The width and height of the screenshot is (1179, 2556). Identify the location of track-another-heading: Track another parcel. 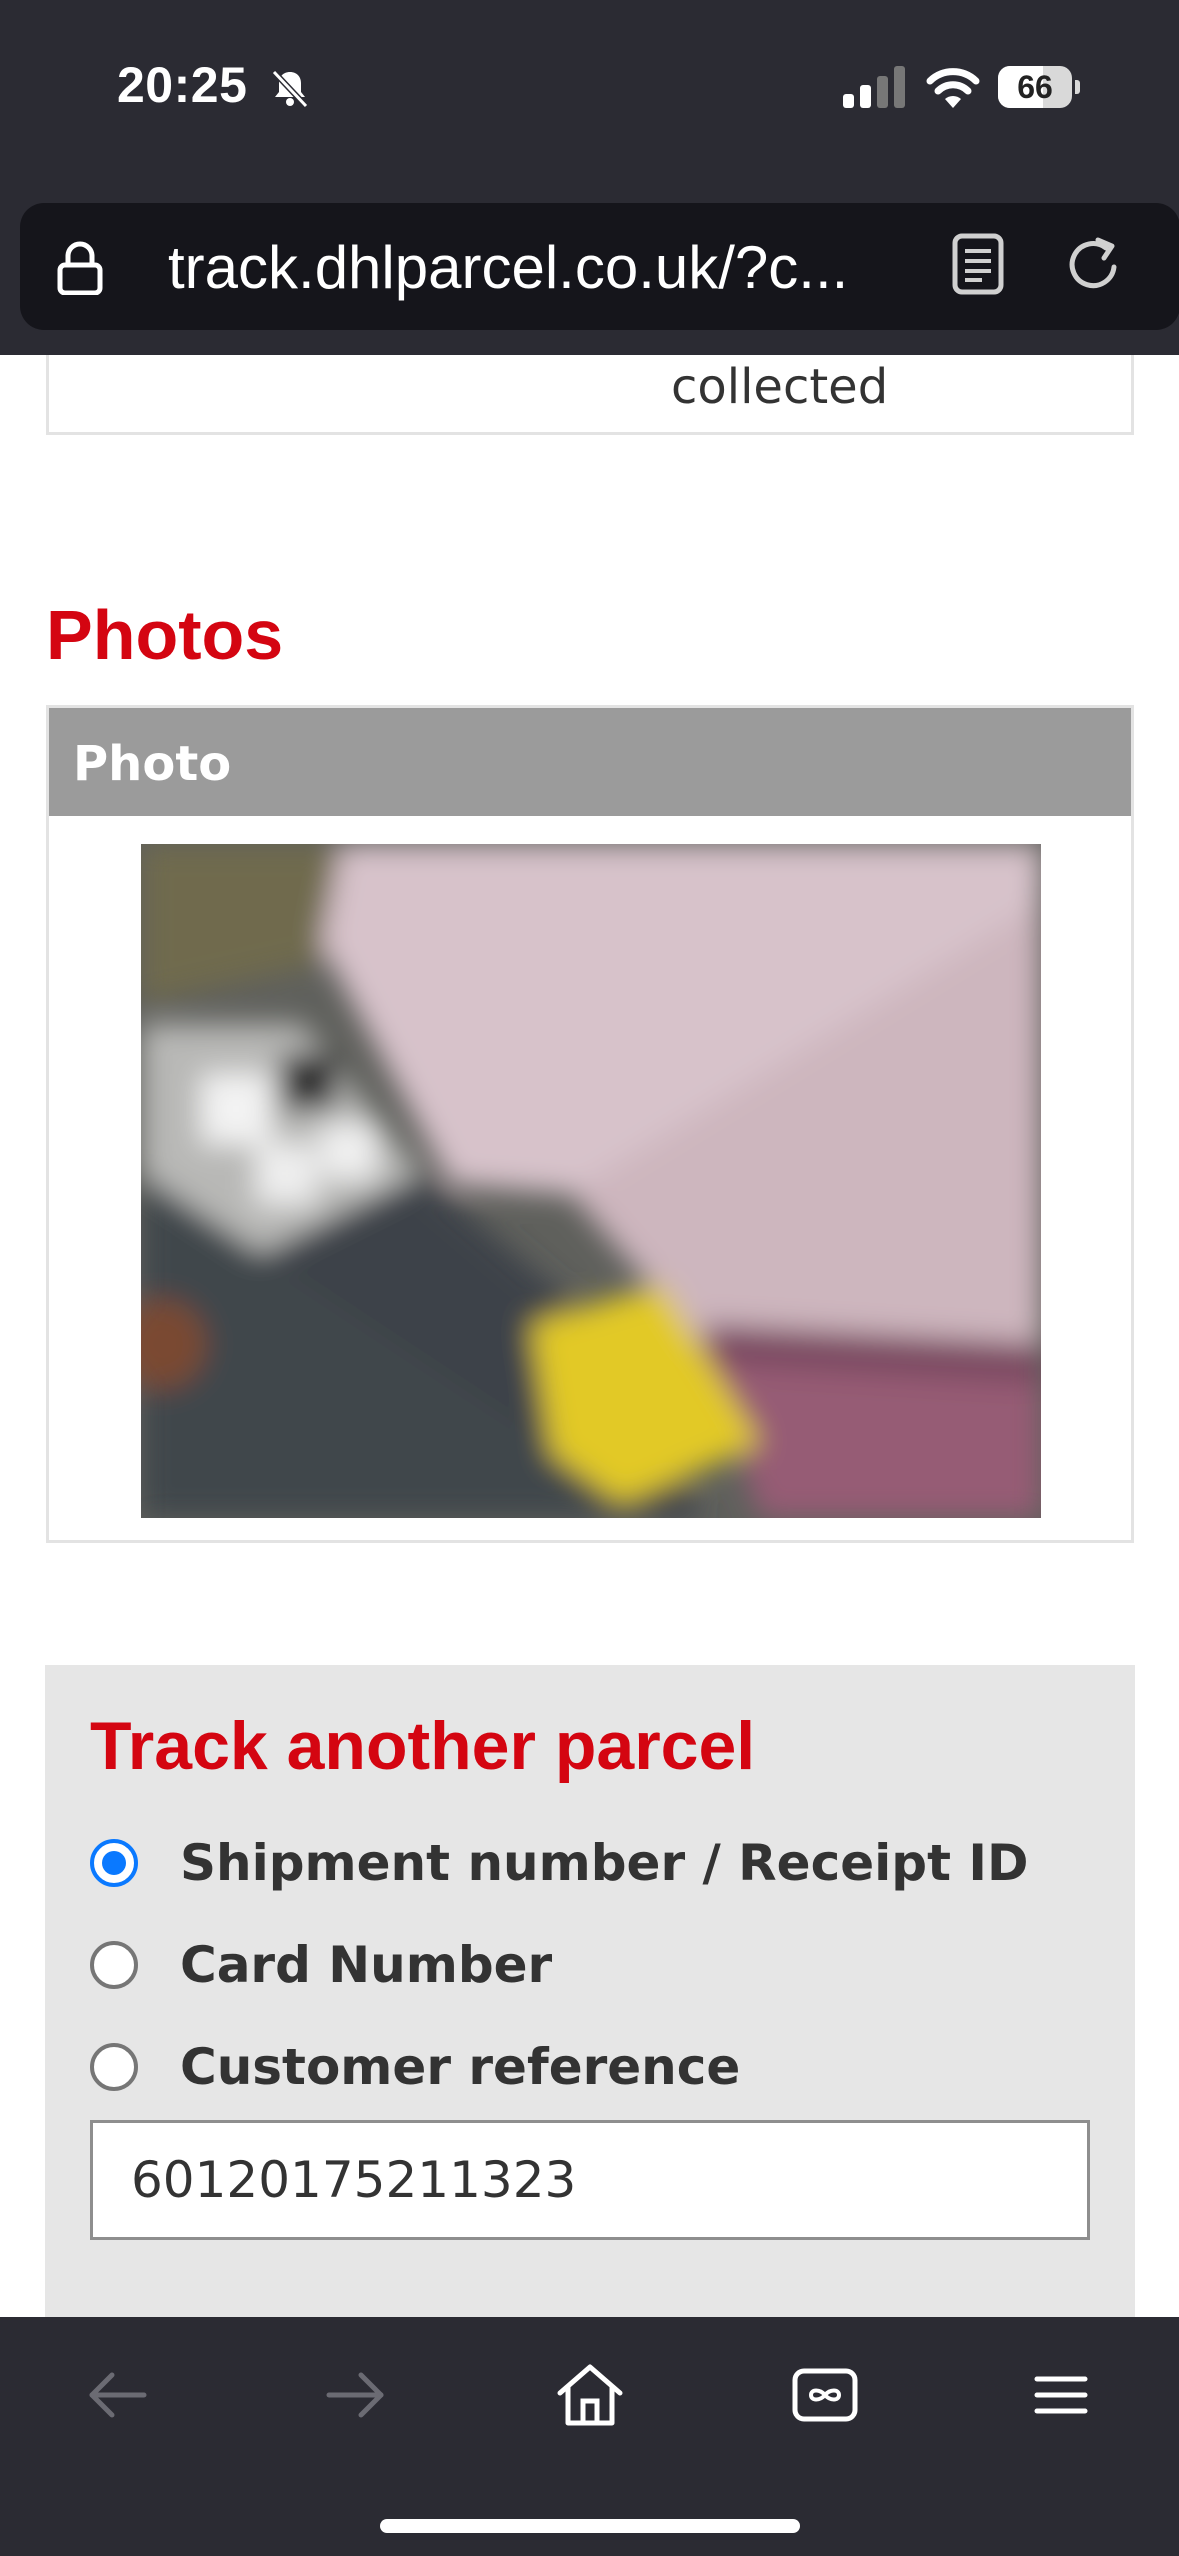
(423, 1746).